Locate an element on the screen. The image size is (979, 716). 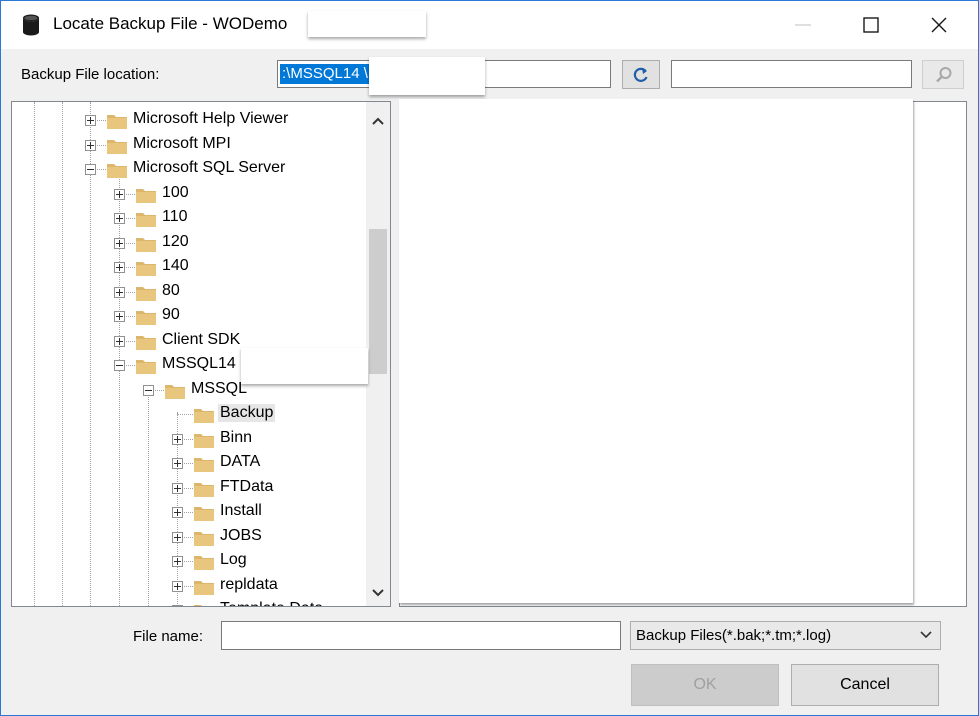
refresh-icon is located at coordinates (640, 74).